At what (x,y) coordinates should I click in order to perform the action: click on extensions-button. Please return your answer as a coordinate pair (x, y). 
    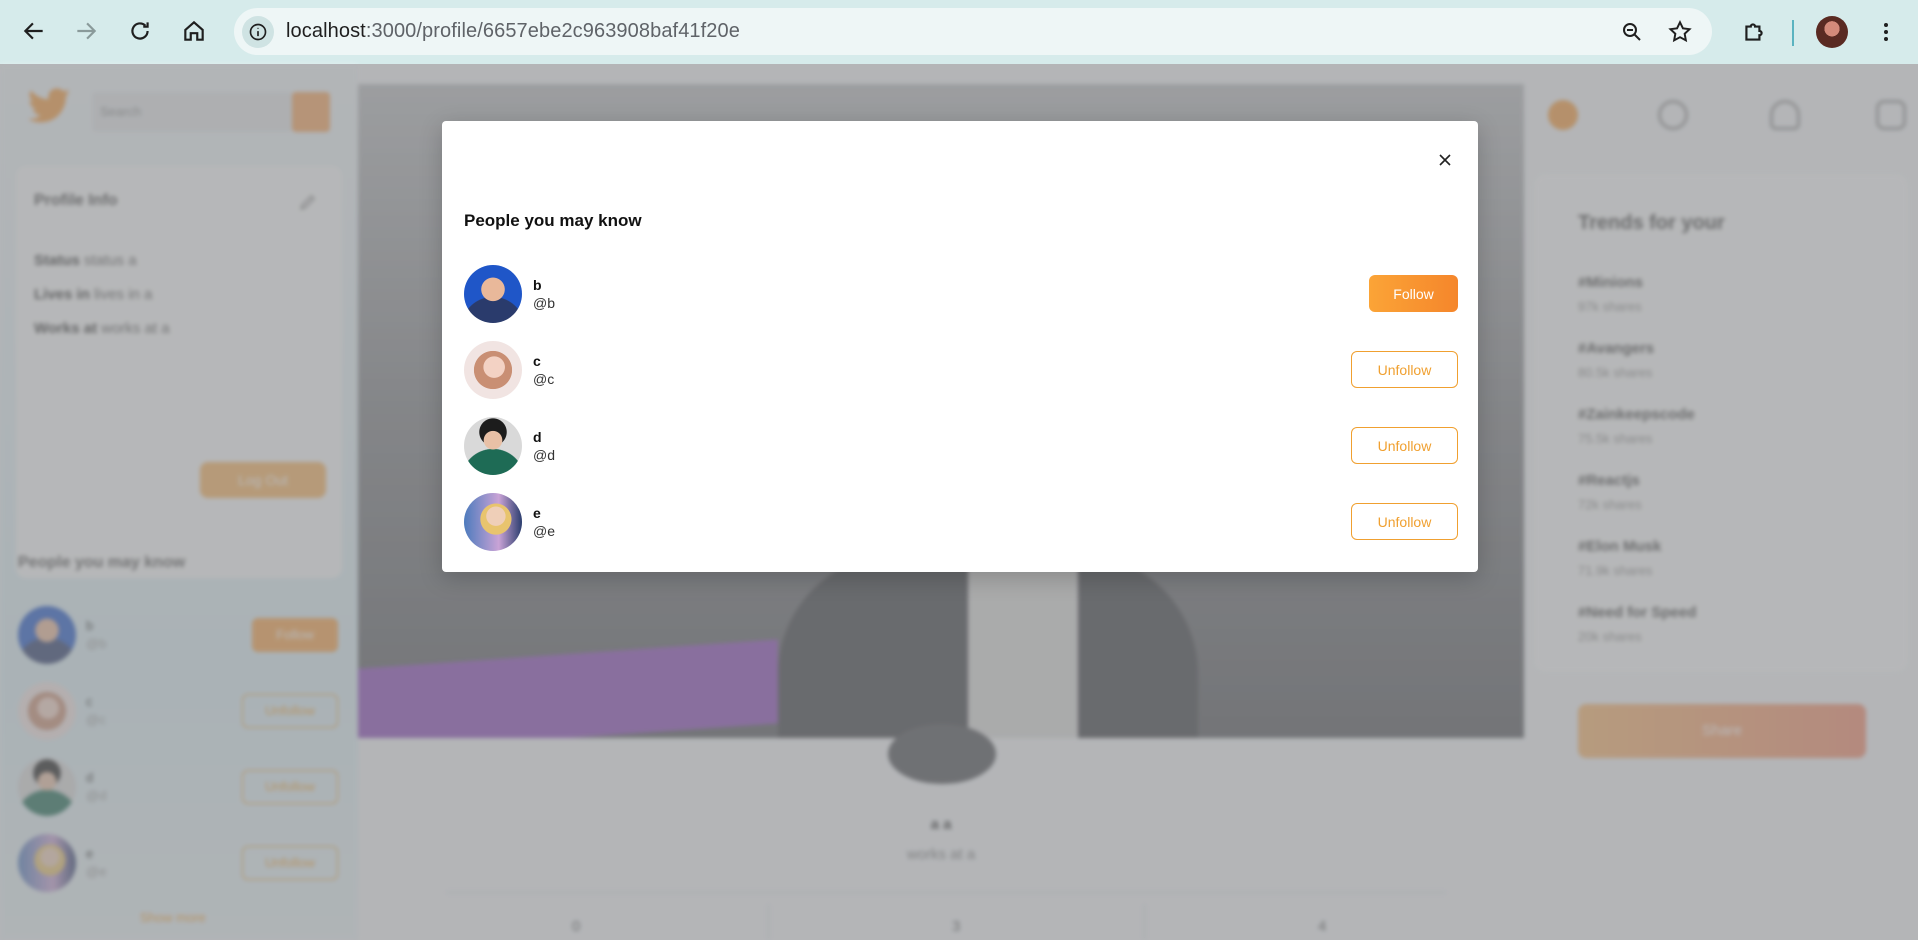
    Looking at the image, I should click on (1754, 32).